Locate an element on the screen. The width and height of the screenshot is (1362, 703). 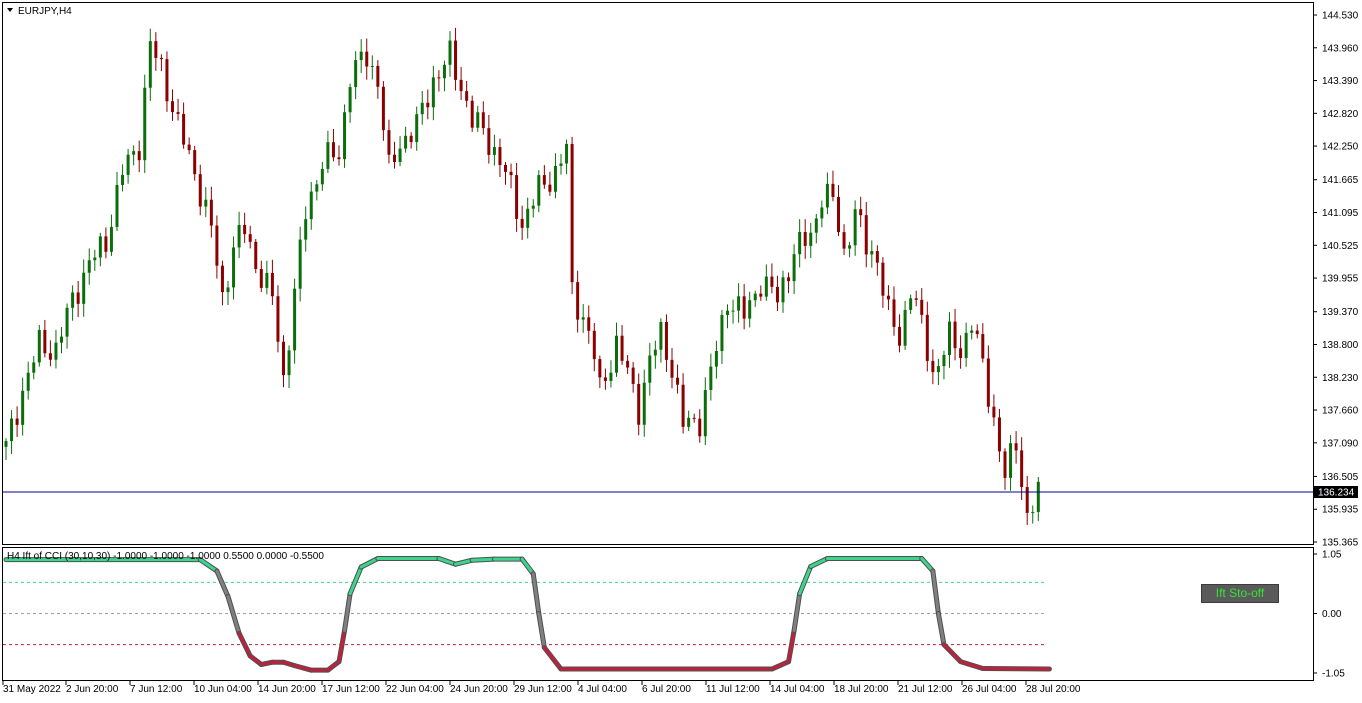
bull-candle is located at coordinates (345, 136).